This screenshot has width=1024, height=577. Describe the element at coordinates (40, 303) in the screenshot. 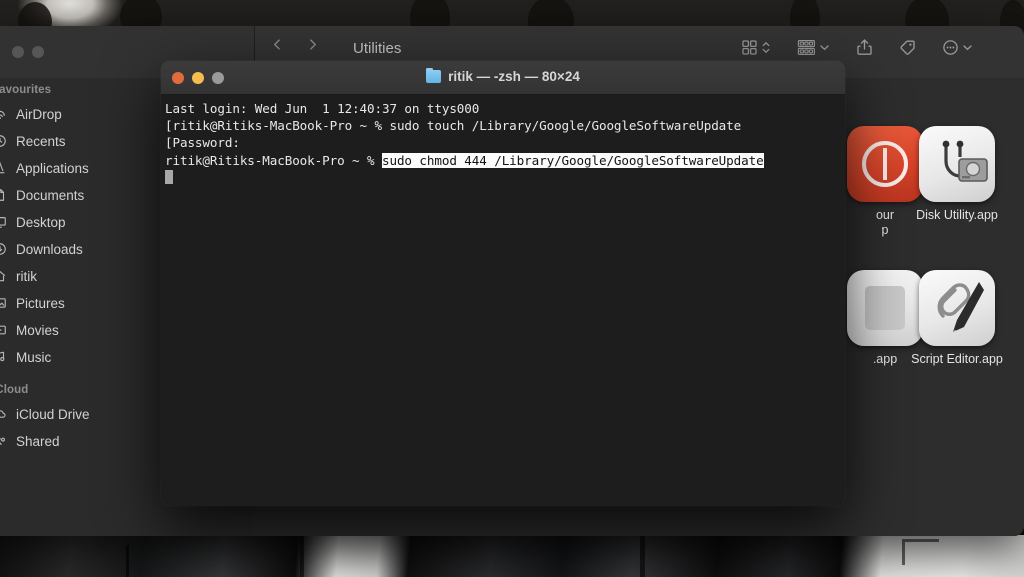

I see `sidebar-item-label: Pictures` at that location.